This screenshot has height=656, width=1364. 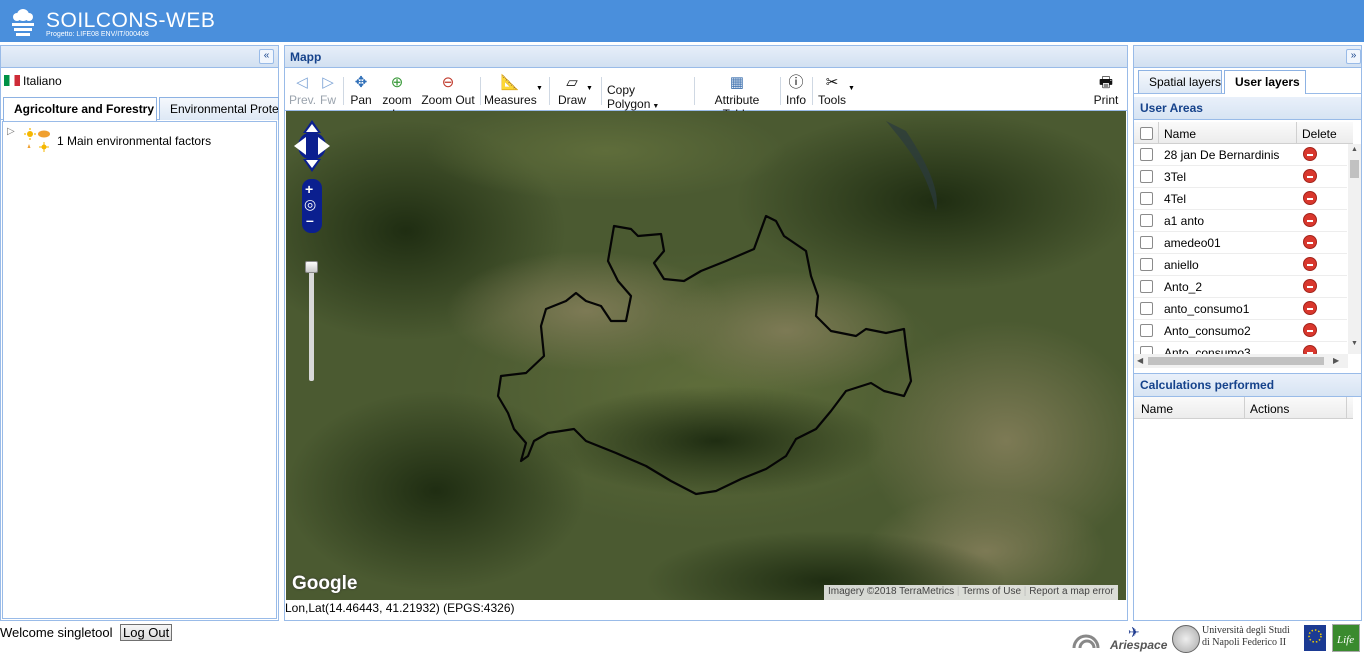 I want to click on print-button: 🖶 Print, so click(x=1106, y=90).